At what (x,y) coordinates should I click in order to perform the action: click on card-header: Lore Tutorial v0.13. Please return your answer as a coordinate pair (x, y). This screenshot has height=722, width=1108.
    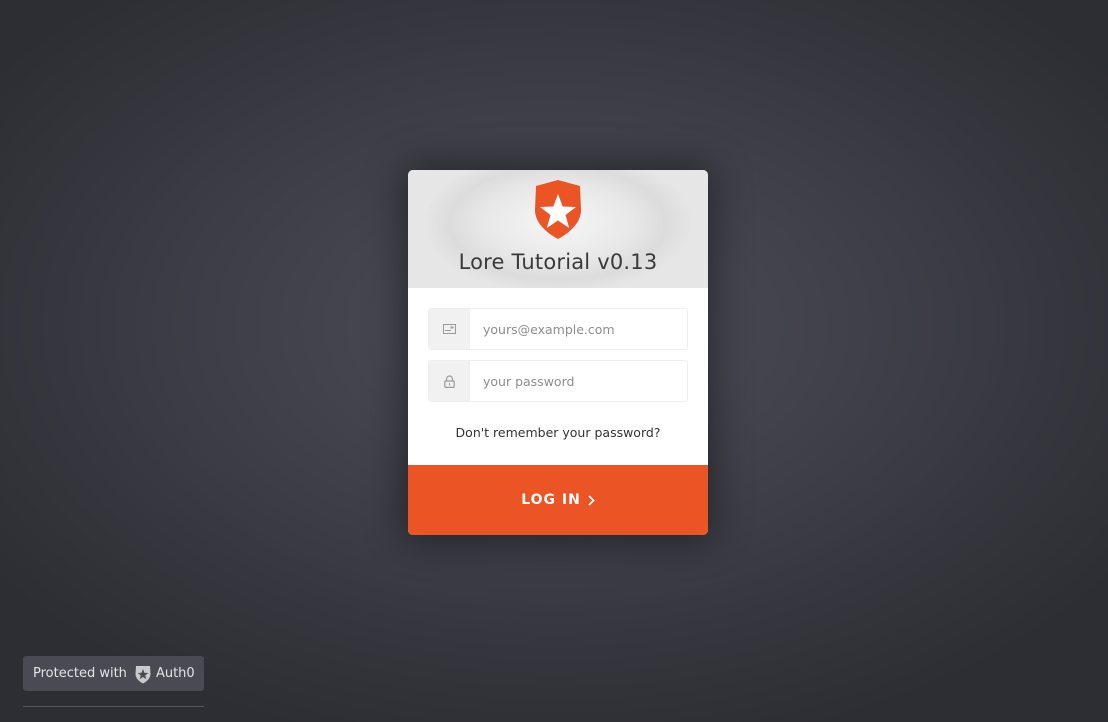
    Looking at the image, I should click on (558, 229).